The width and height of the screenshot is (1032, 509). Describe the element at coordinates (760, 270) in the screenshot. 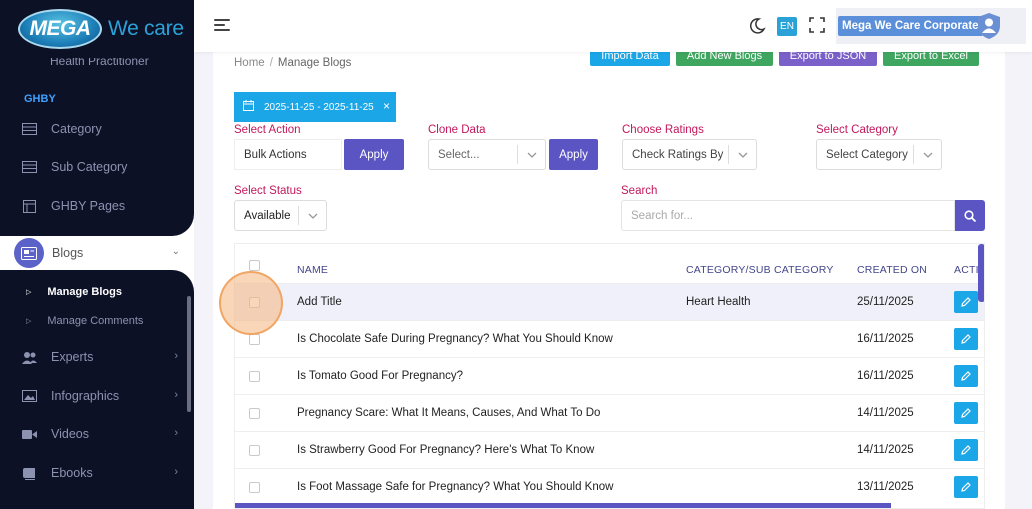

I see `column-header-category: CATEGORY/SUB CATEGORY` at that location.